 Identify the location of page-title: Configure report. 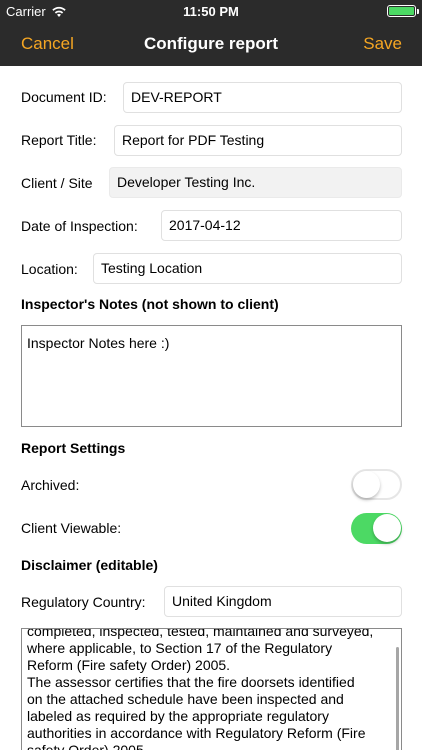
(211, 43).